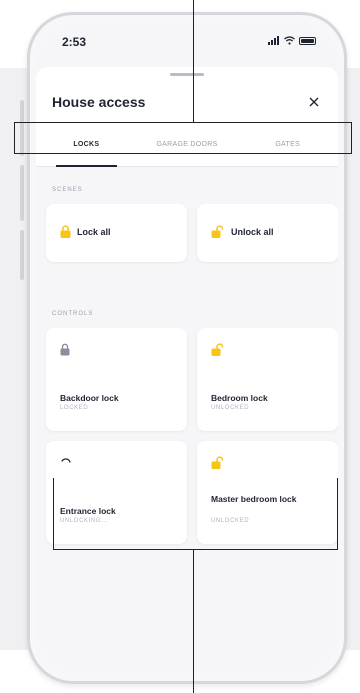 Image resolution: width=360 pixels, height=693 pixels. What do you see at coordinates (94, 231) in the screenshot?
I see `scene-label: Lock all` at bounding box center [94, 231].